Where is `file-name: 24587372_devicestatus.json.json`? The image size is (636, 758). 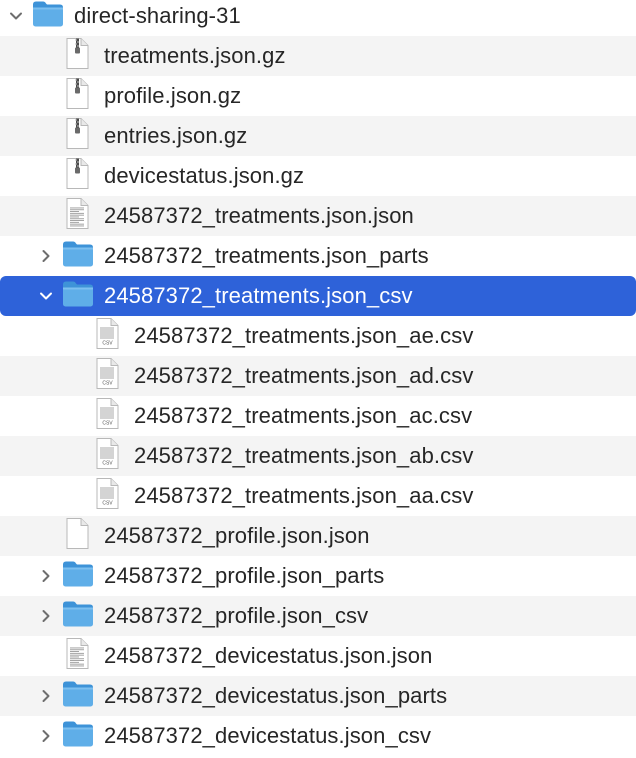
file-name: 24587372_devicestatus.json.json is located at coordinates (268, 655).